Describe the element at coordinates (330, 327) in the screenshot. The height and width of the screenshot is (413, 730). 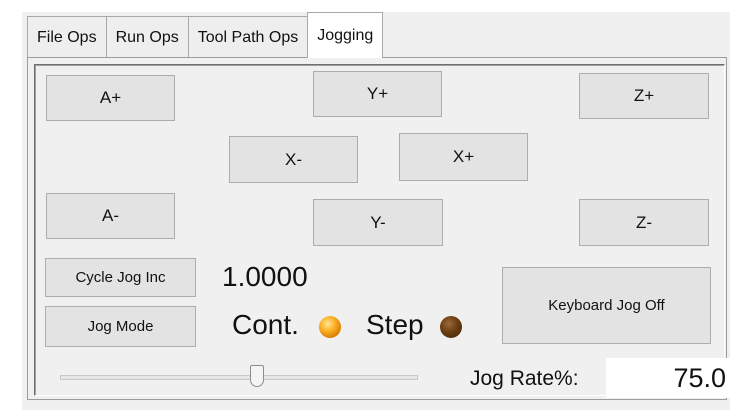
I see `cont-indicator-icon` at that location.